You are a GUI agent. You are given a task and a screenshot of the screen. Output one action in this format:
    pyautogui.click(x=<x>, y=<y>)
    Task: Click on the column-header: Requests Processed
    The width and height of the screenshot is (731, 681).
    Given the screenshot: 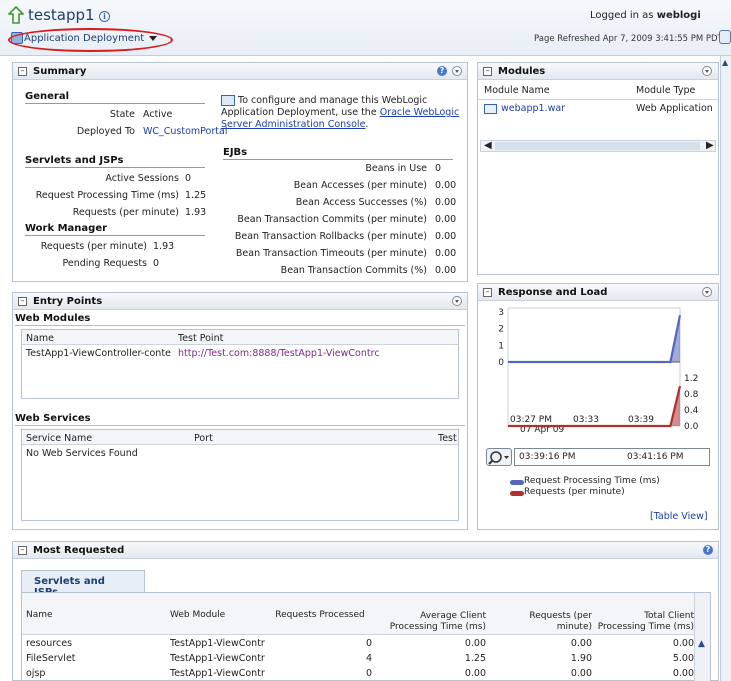 What is the action you would take?
    pyautogui.click(x=320, y=615)
    